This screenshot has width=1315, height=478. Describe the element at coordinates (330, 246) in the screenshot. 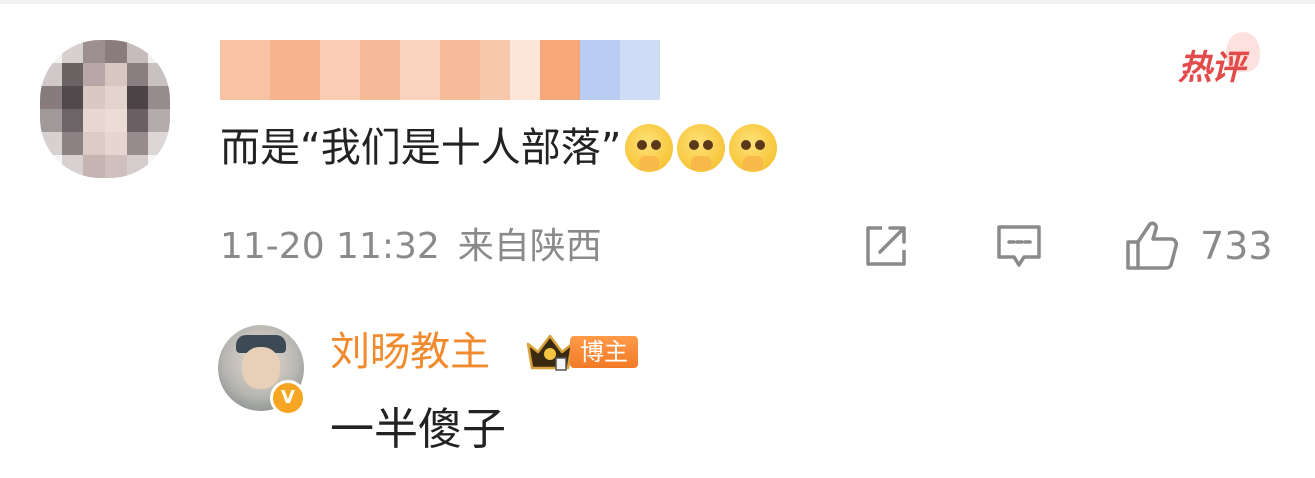

I see `comment-time: 11-20 11:32` at that location.